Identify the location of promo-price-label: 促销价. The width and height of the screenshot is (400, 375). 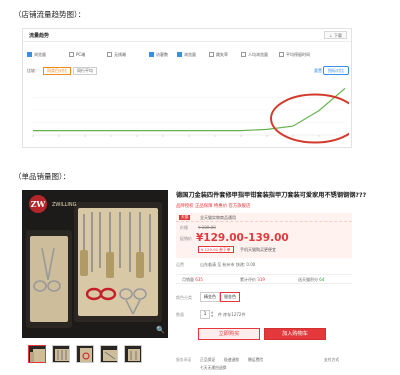
(186, 238).